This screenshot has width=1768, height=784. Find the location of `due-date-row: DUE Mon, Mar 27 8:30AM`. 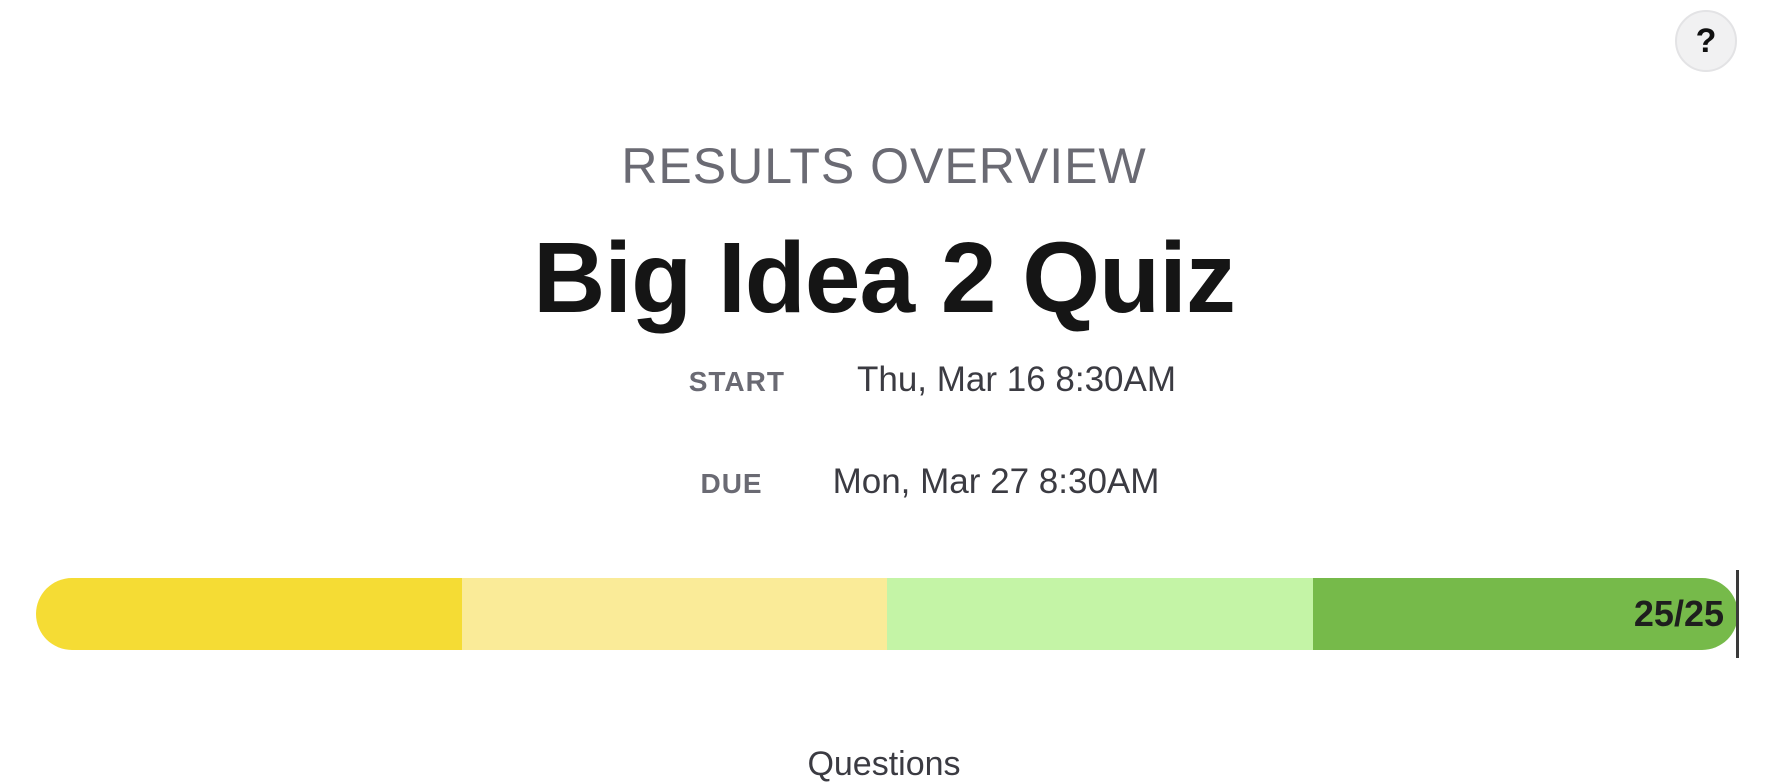

due-date-row: DUE Mon, Mar 27 8:30AM is located at coordinates (884, 482).